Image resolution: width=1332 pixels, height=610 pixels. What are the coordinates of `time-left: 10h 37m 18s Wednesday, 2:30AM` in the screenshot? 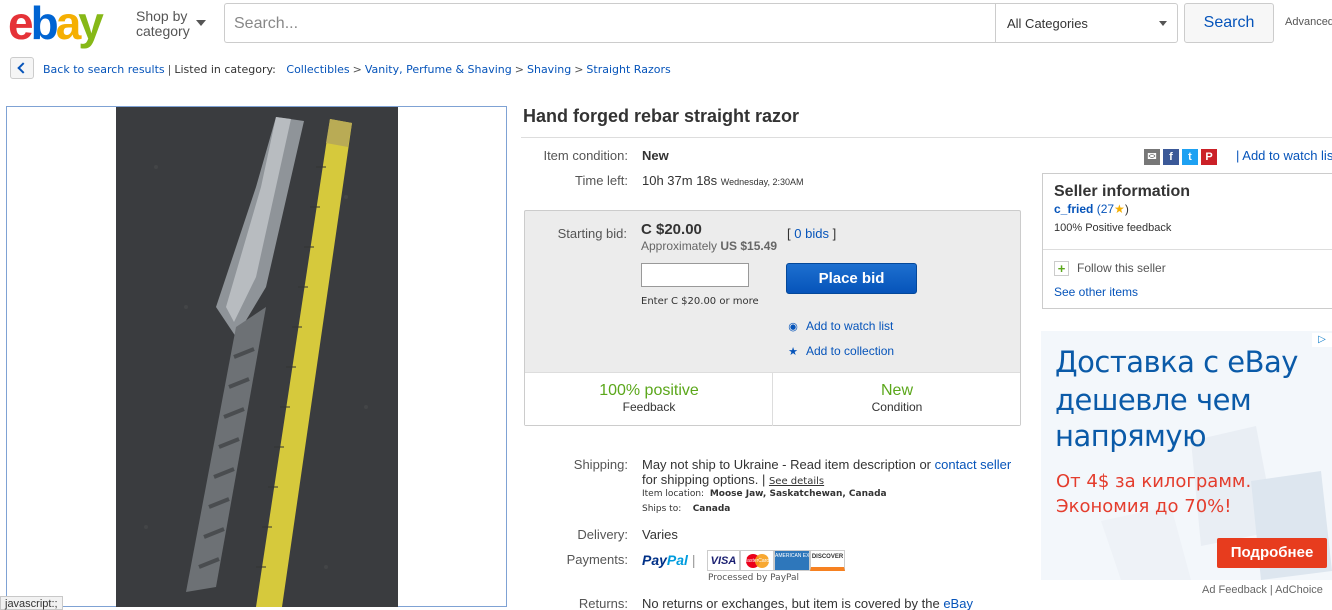 It's located at (723, 180).